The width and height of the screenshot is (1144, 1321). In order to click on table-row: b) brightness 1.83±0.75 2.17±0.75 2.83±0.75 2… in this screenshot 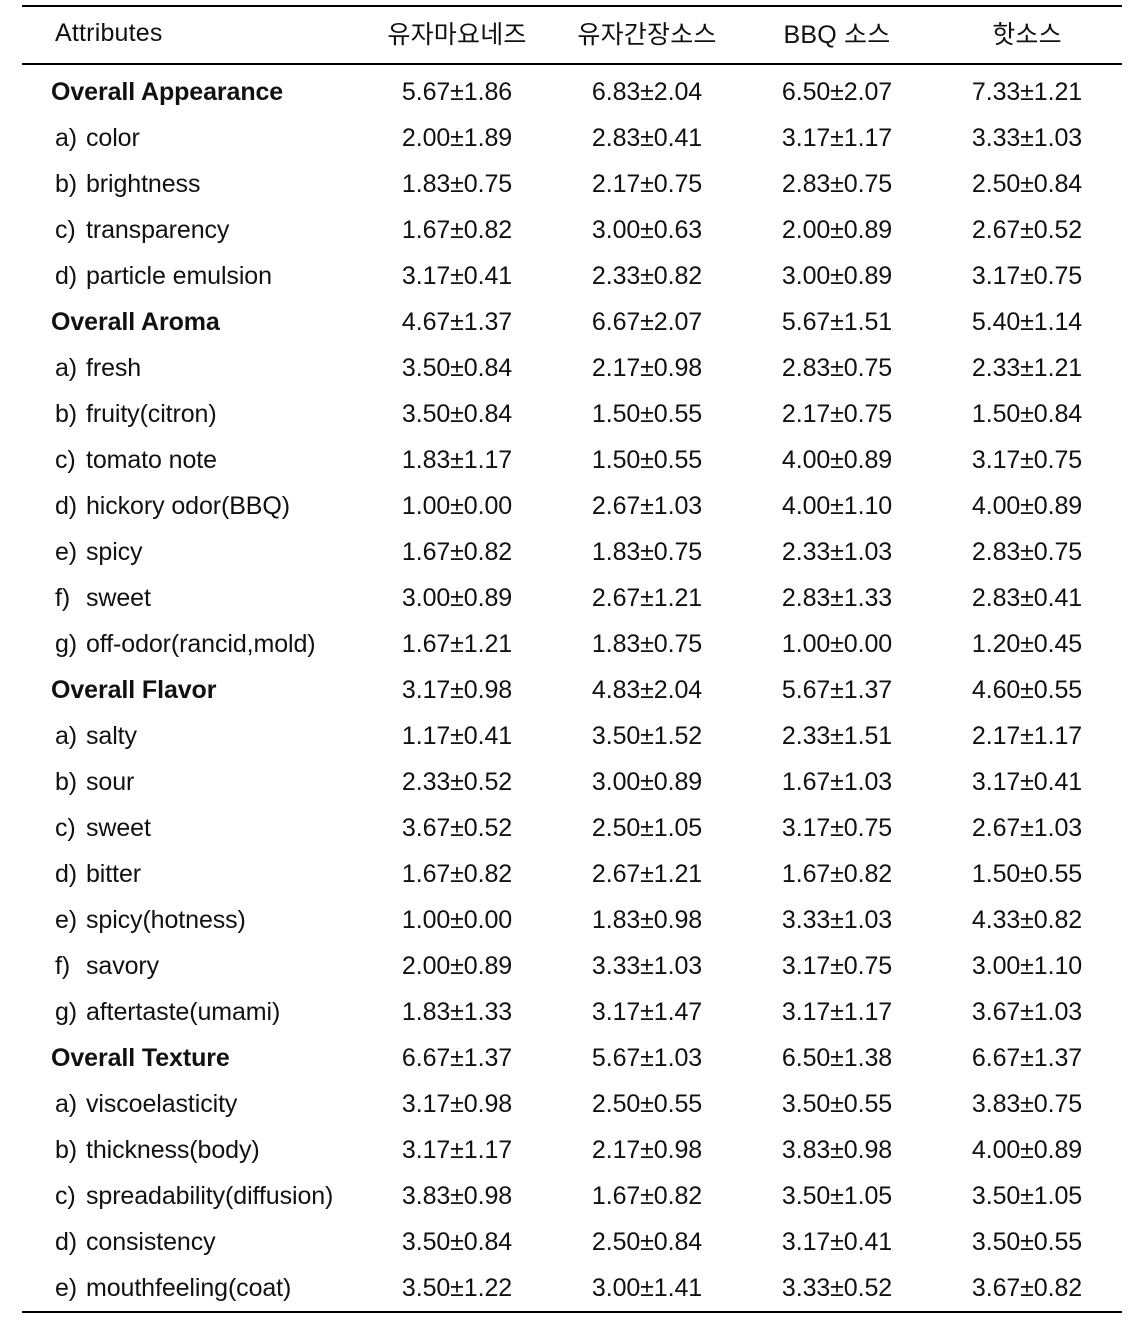, I will do `click(572, 184)`.